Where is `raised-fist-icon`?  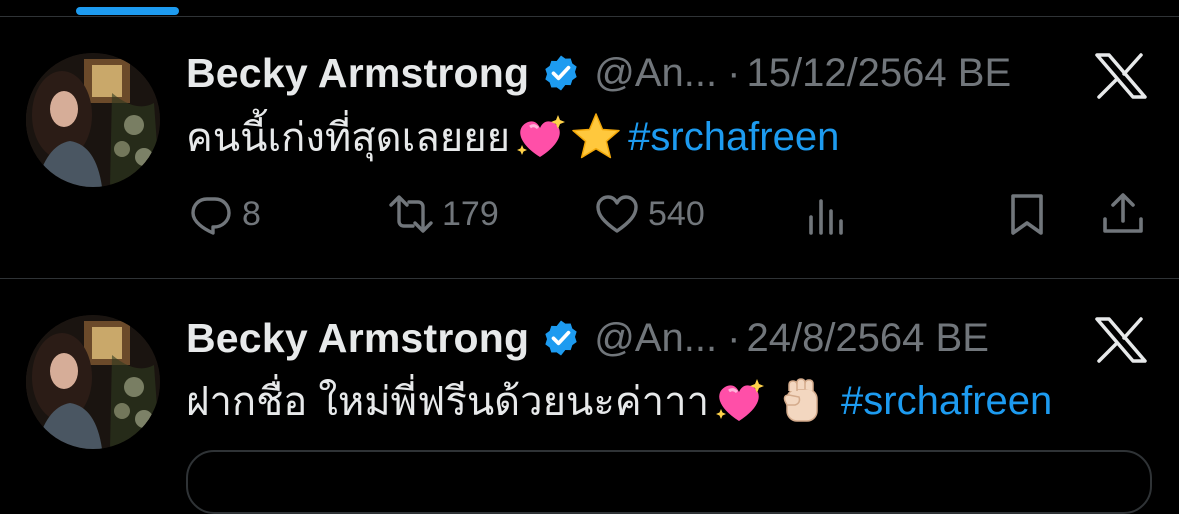
raised-fist-icon is located at coordinates (801, 401).